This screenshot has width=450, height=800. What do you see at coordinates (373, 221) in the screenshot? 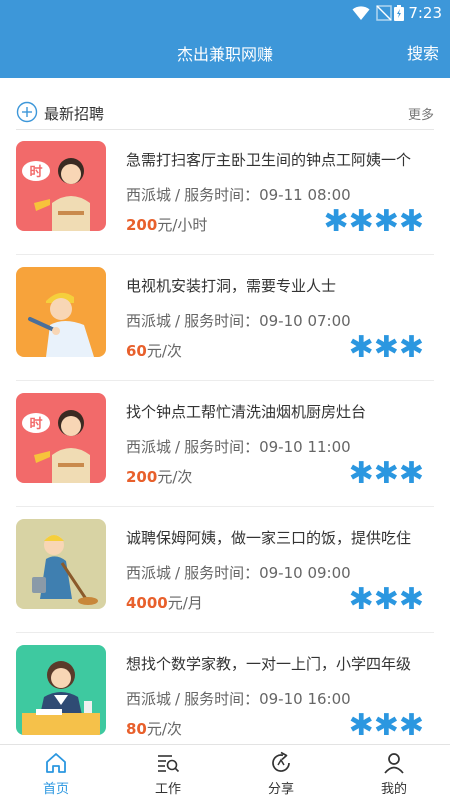
I see `rating-stars: ✱✱✱✱` at bounding box center [373, 221].